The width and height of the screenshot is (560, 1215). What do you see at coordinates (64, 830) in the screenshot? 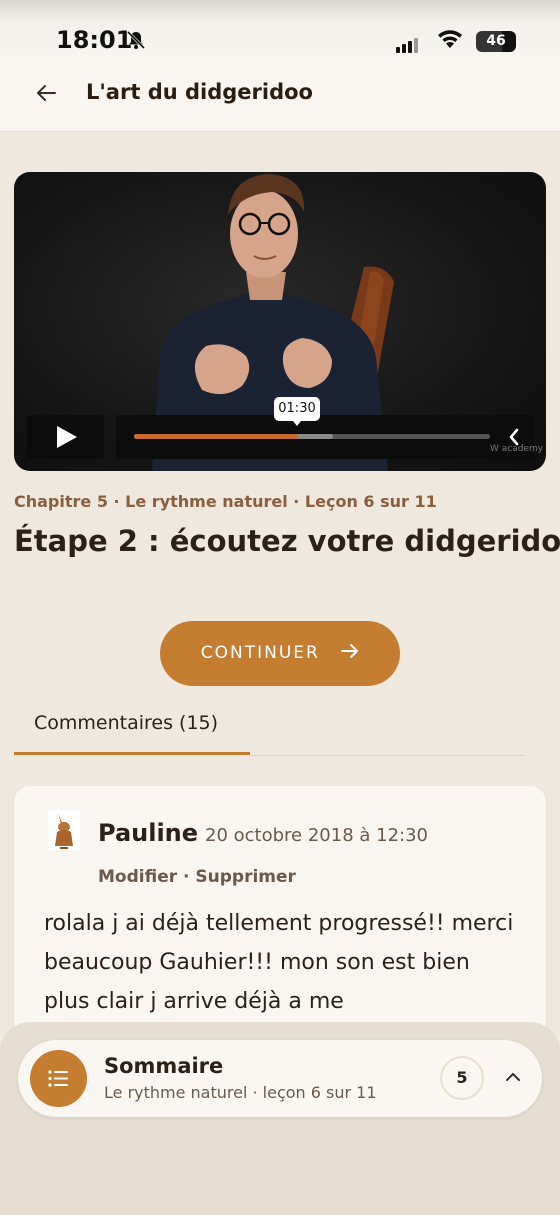
I see `kangaroo-avatar-icon` at bounding box center [64, 830].